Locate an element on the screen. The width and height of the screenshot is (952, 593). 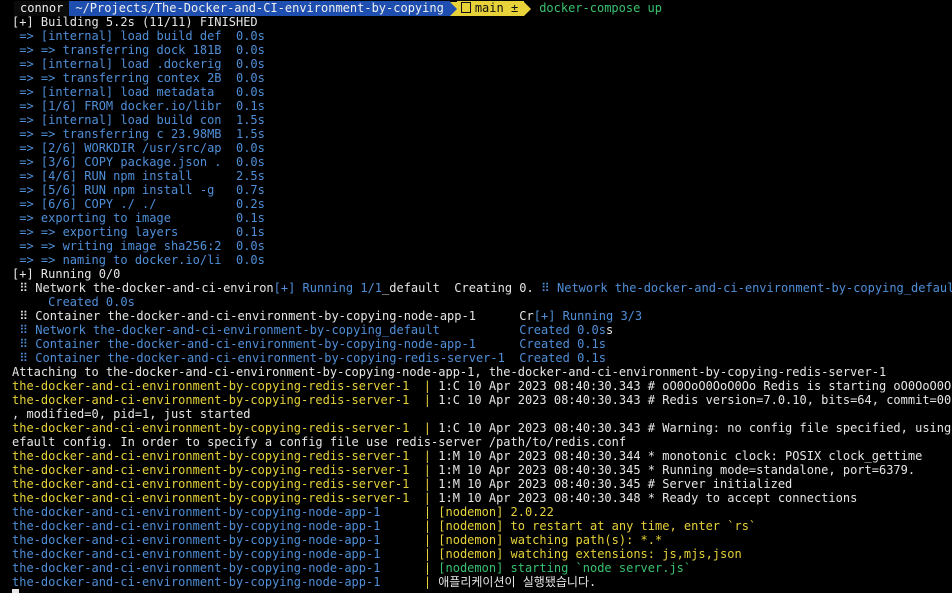
terminal-line: => => transferring contex 2B 0.0s is located at coordinates (138, 78).